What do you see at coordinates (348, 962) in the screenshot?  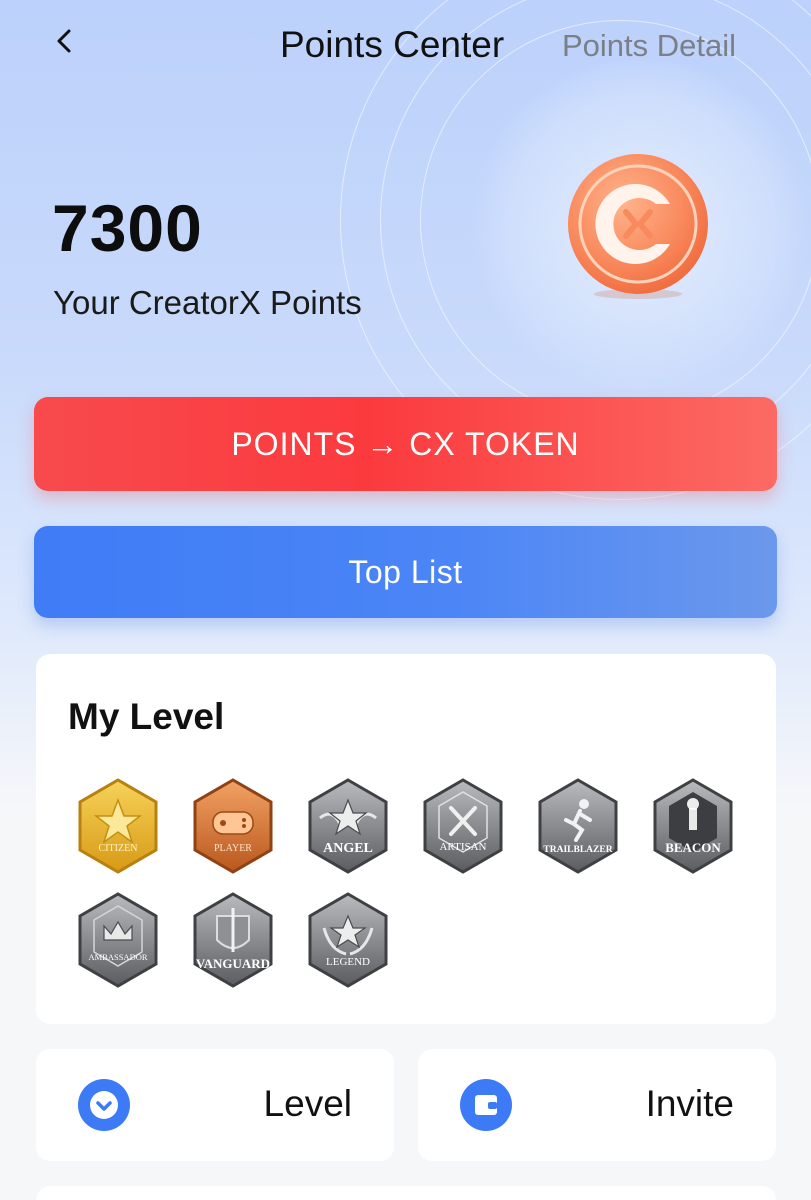 I see `badge-label: LEGEND` at bounding box center [348, 962].